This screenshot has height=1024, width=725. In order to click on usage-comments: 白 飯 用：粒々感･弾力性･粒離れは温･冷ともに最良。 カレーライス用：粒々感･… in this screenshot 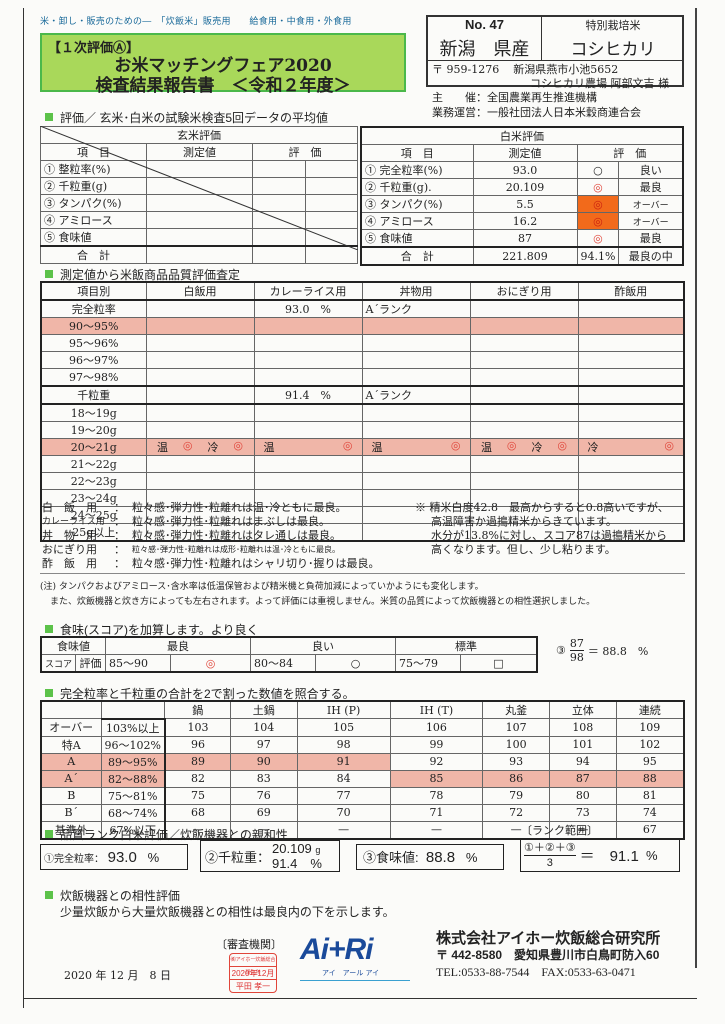, I will do `click(222, 536)`.